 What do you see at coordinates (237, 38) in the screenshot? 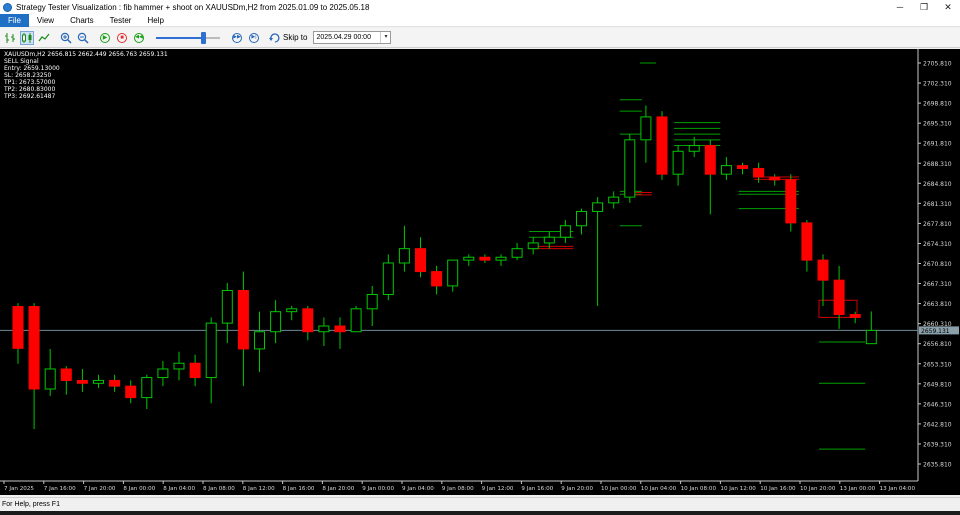
I see `fast-forward-button: ▶▶` at bounding box center [237, 38].